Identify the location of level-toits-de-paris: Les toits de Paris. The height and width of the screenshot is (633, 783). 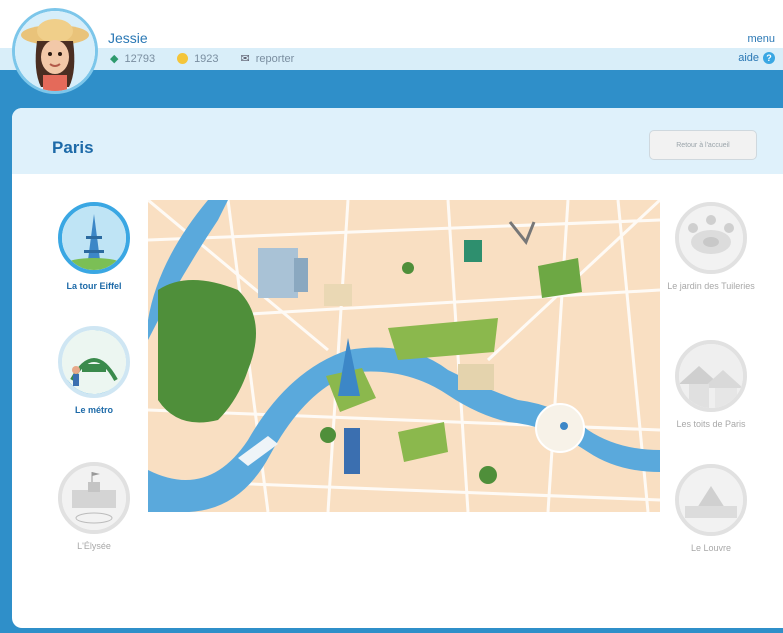
(711, 385).